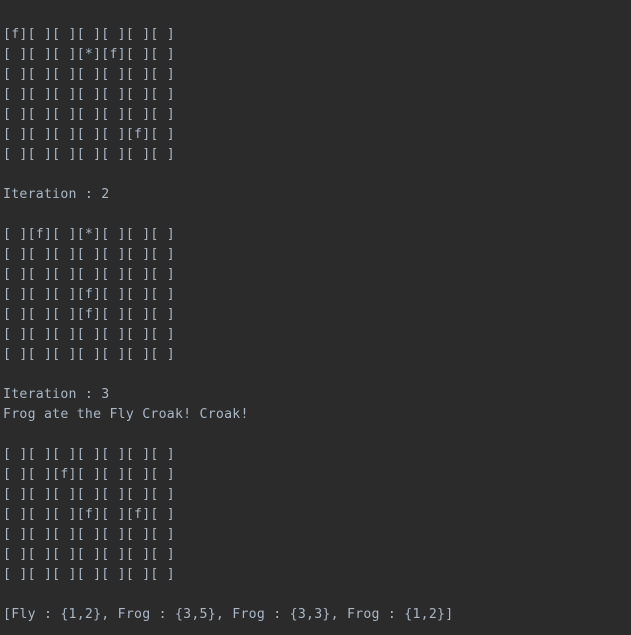 The height and width of the screenshot is (635, 631). Describe the element at coordinates (89, 134) in the screenshot. I see `grid-row: [ ][ ][ ][ ][ ][f][ ]` at that location.